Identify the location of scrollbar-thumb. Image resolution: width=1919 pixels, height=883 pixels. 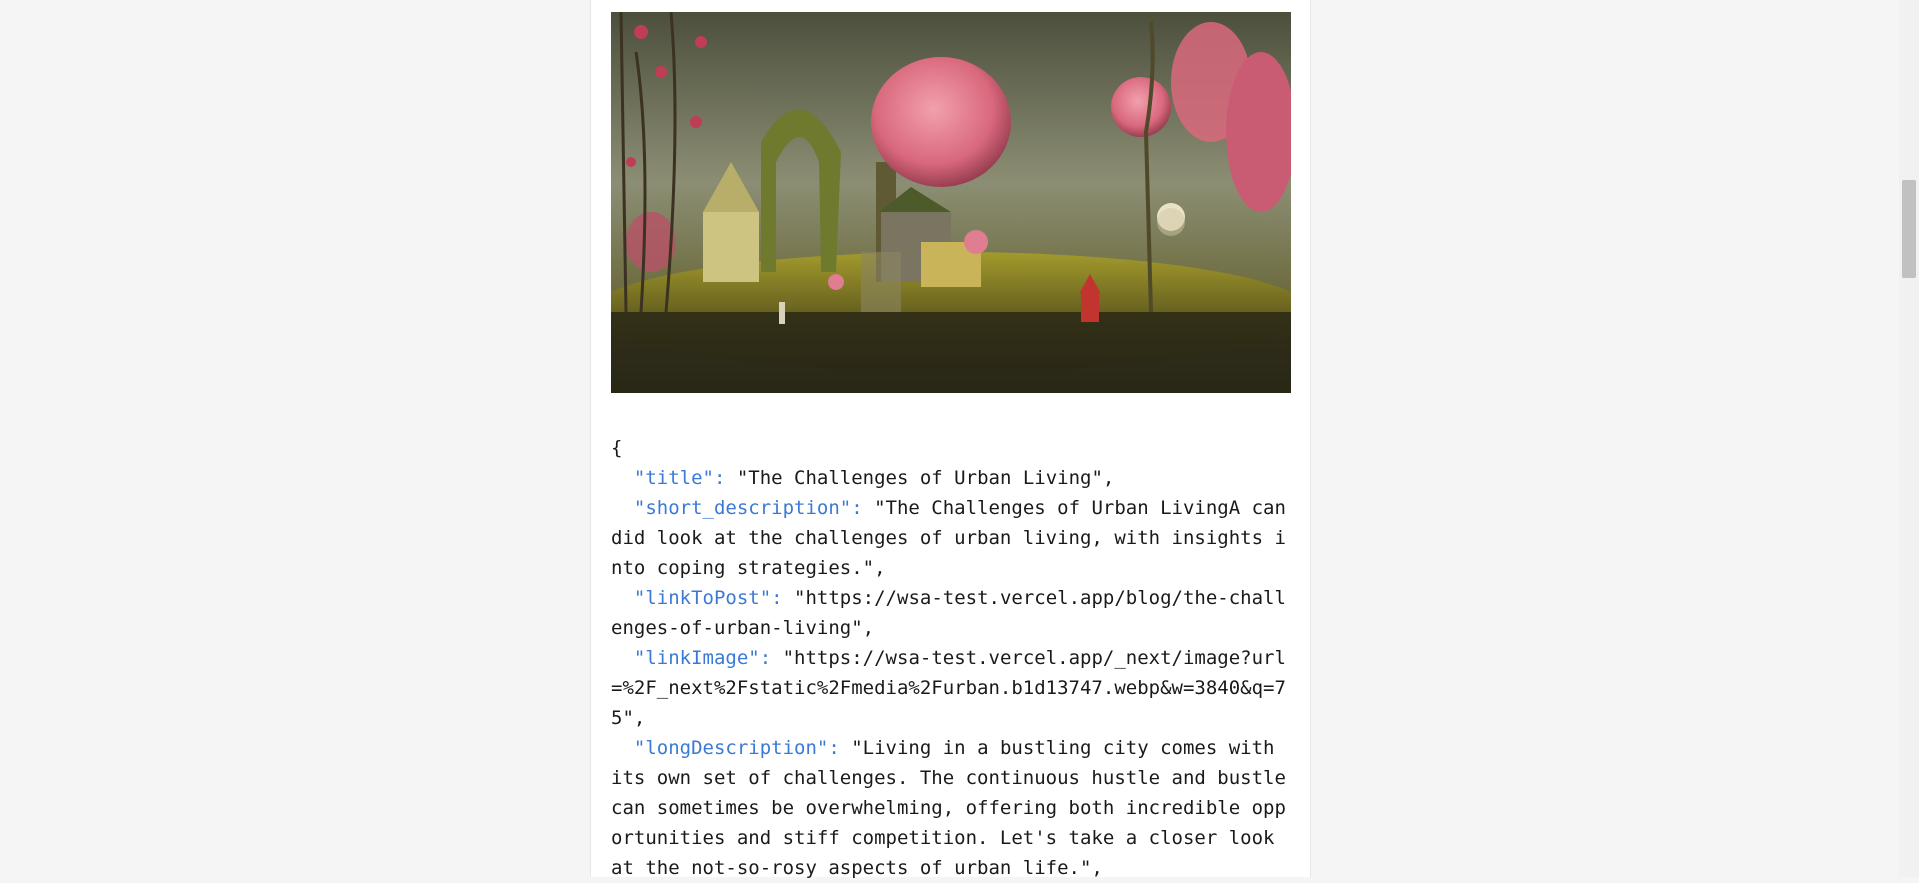
(1909, 229).